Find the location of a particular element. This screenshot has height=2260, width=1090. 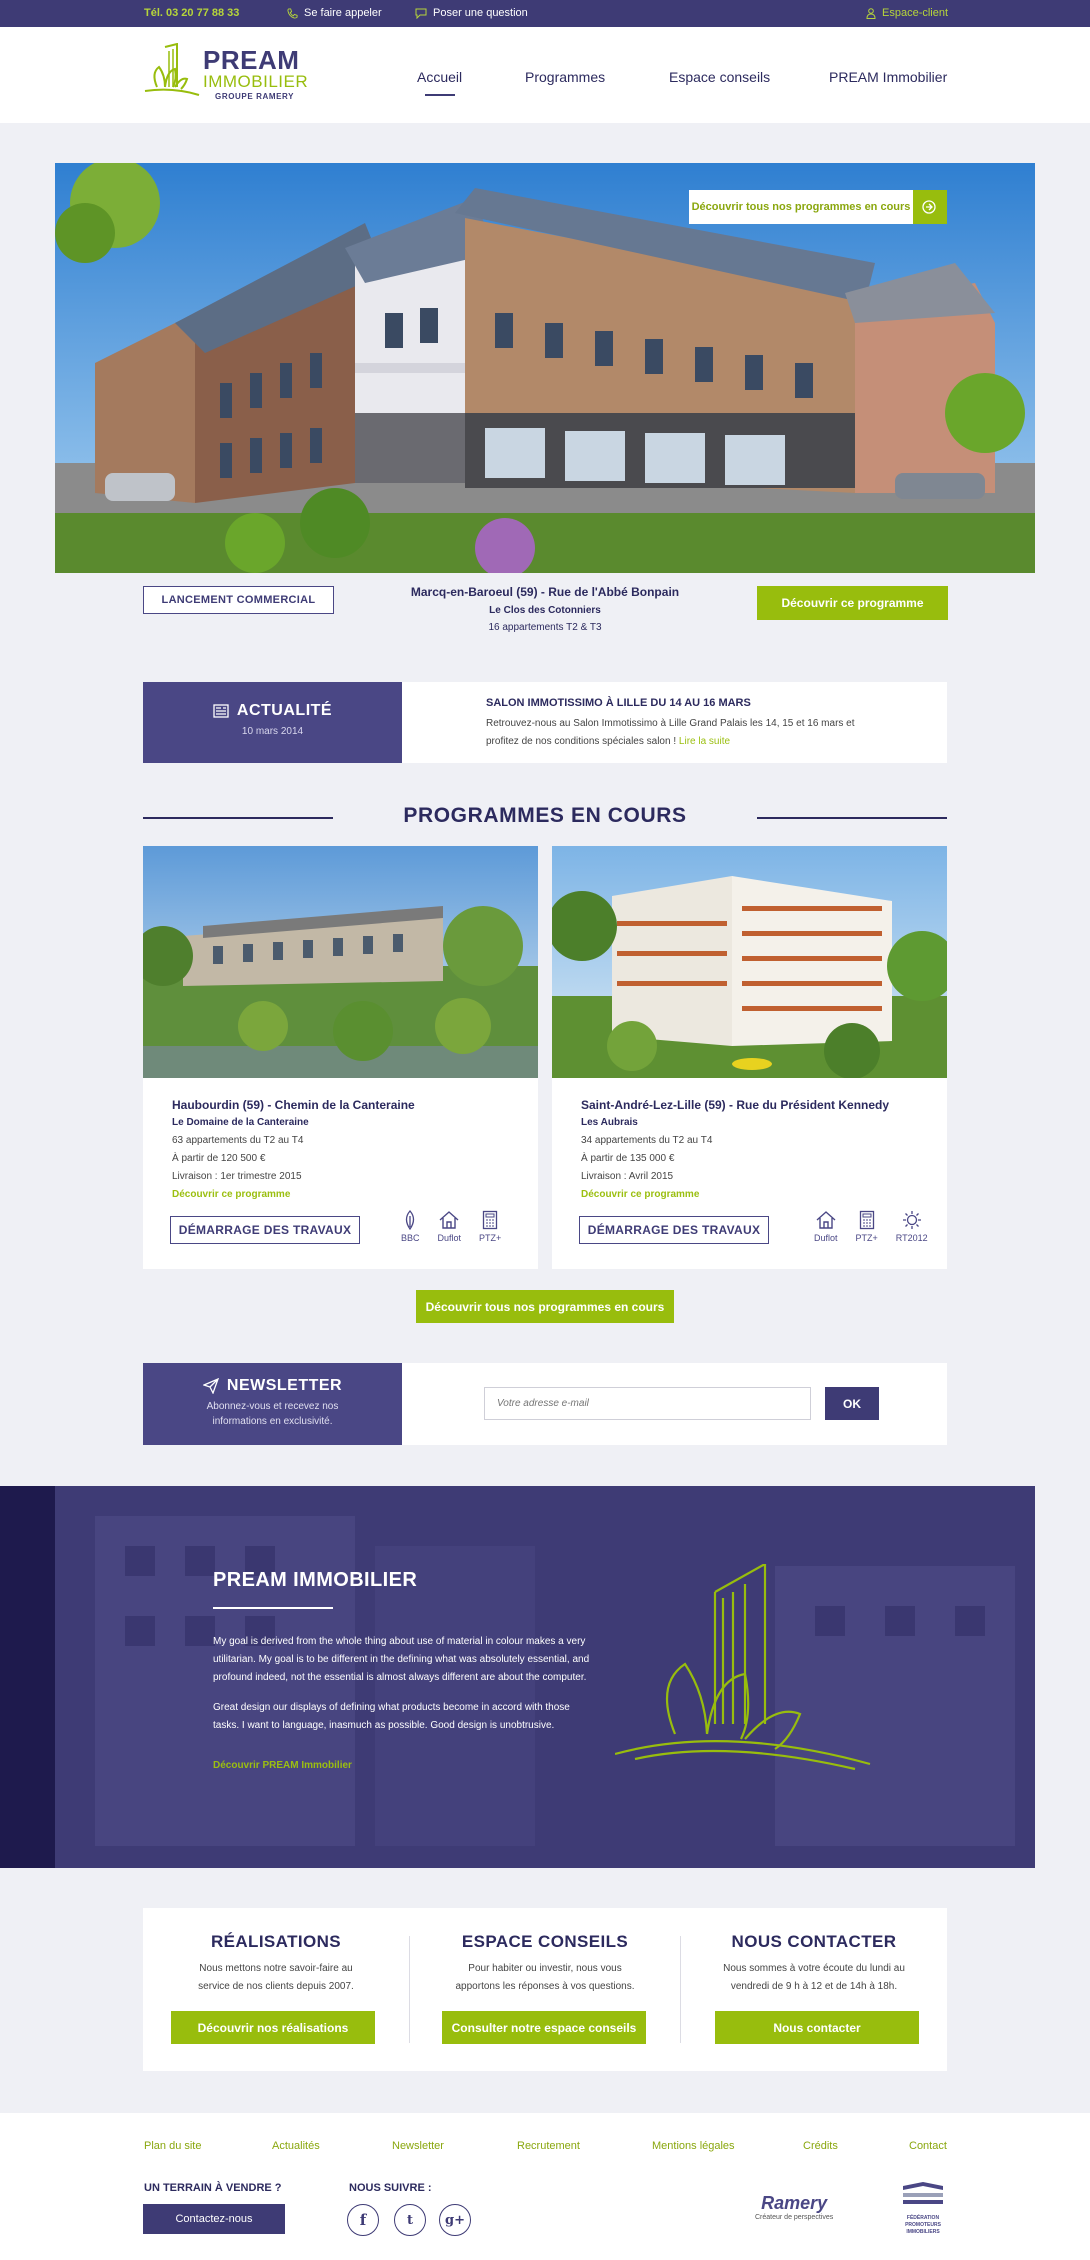

house-icon is located at coordinates (449, 1220).